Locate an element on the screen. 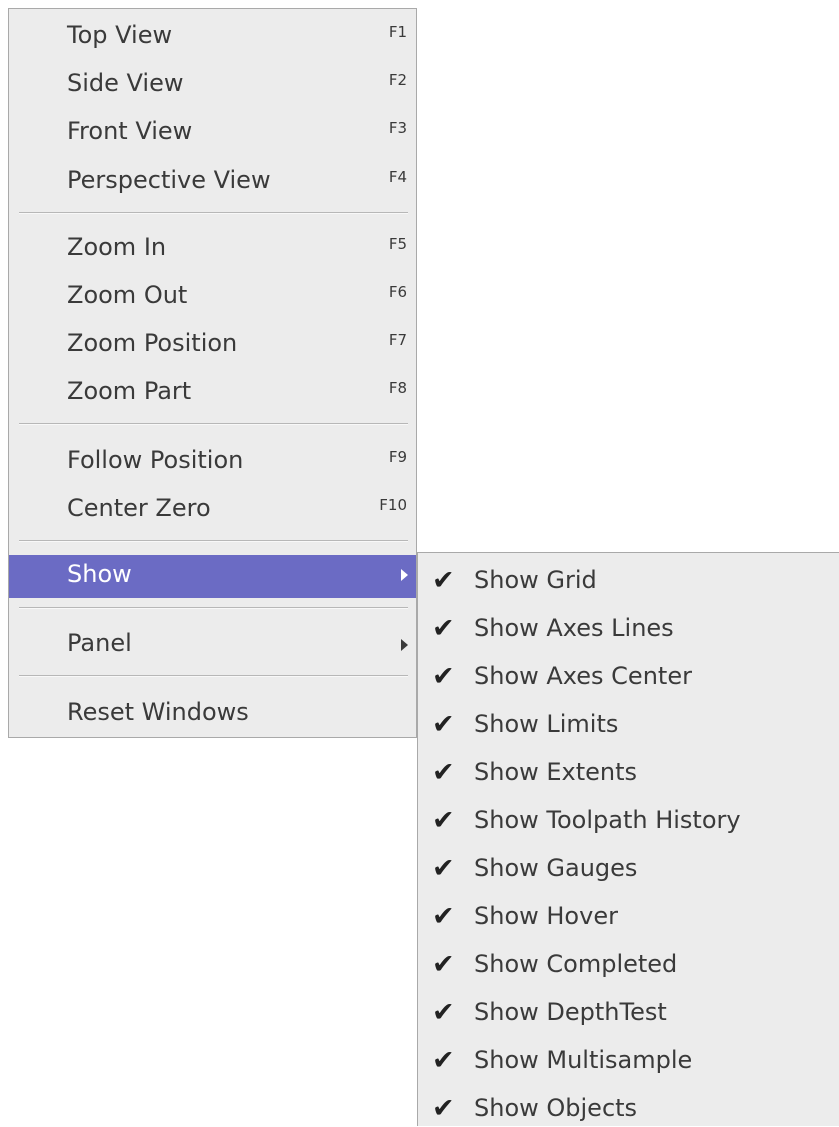 This screenshot has height=1127, width=839. submenu-item-label: Show Axes Center is located at coordinates (583, 676).